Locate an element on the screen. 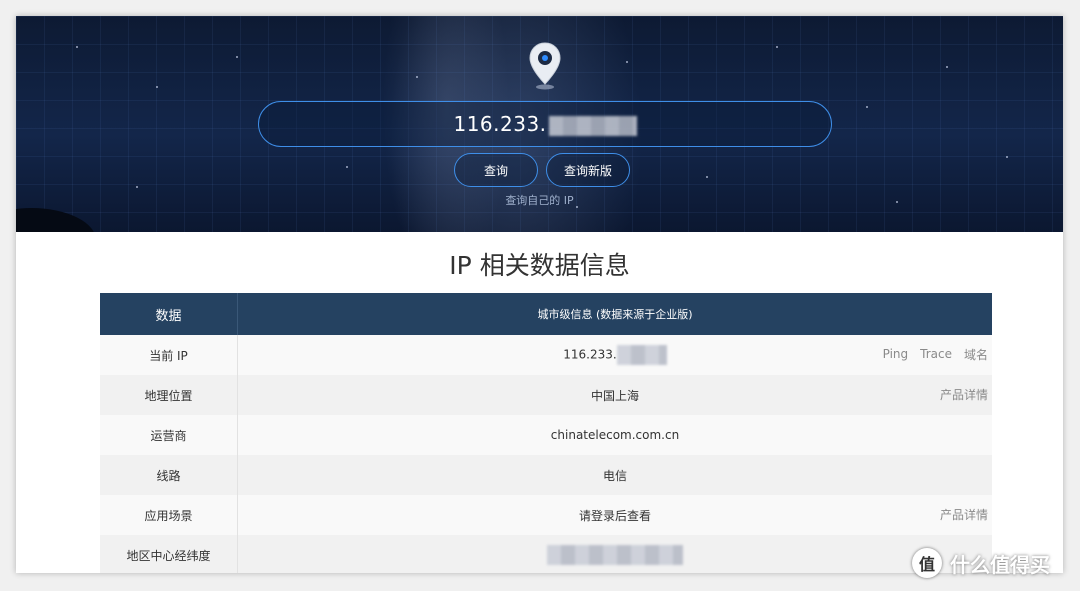 This screenshot has height=591, width=1080. location-pin-icon is located at coordinates (545, 66).